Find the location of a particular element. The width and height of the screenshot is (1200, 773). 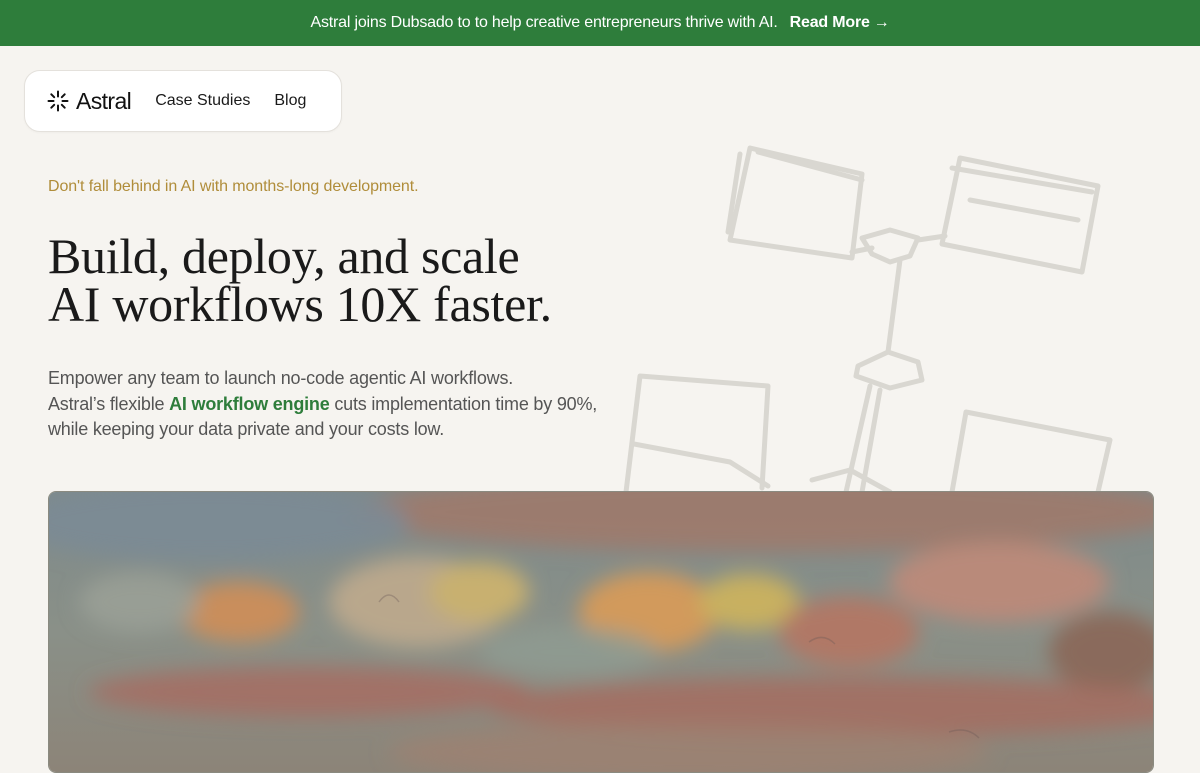

ai-workflow-engine-link: AI workflow engine is located at coordinates (249, 404).